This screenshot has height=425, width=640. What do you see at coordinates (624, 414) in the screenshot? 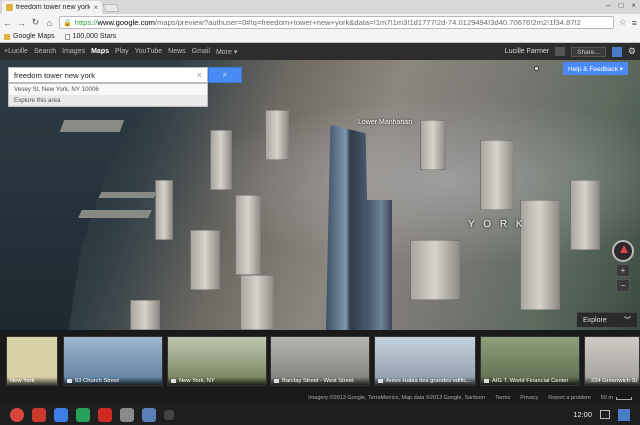
I see `profile-icon` at bounding box center [624, 414].